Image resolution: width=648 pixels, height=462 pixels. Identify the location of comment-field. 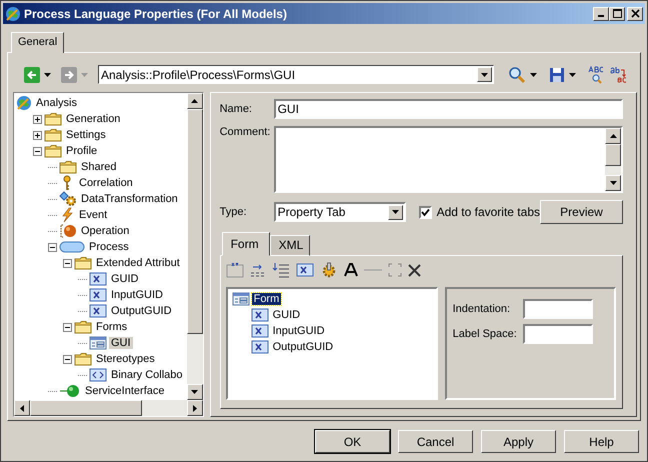
(448, 159).